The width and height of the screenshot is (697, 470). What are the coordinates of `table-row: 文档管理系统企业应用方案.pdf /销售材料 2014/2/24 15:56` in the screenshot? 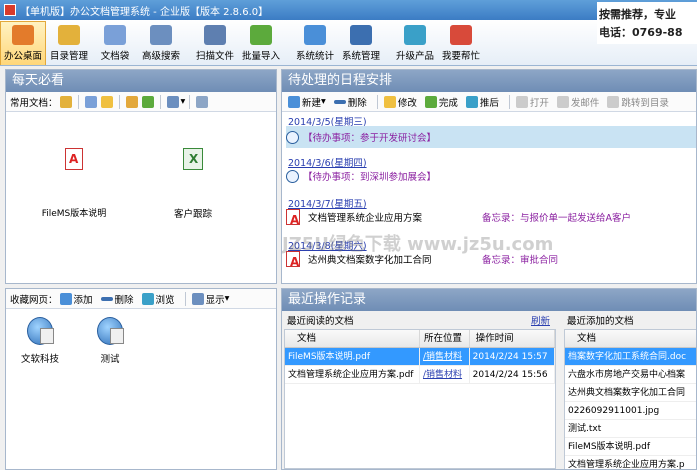 It's located at (420, 375).